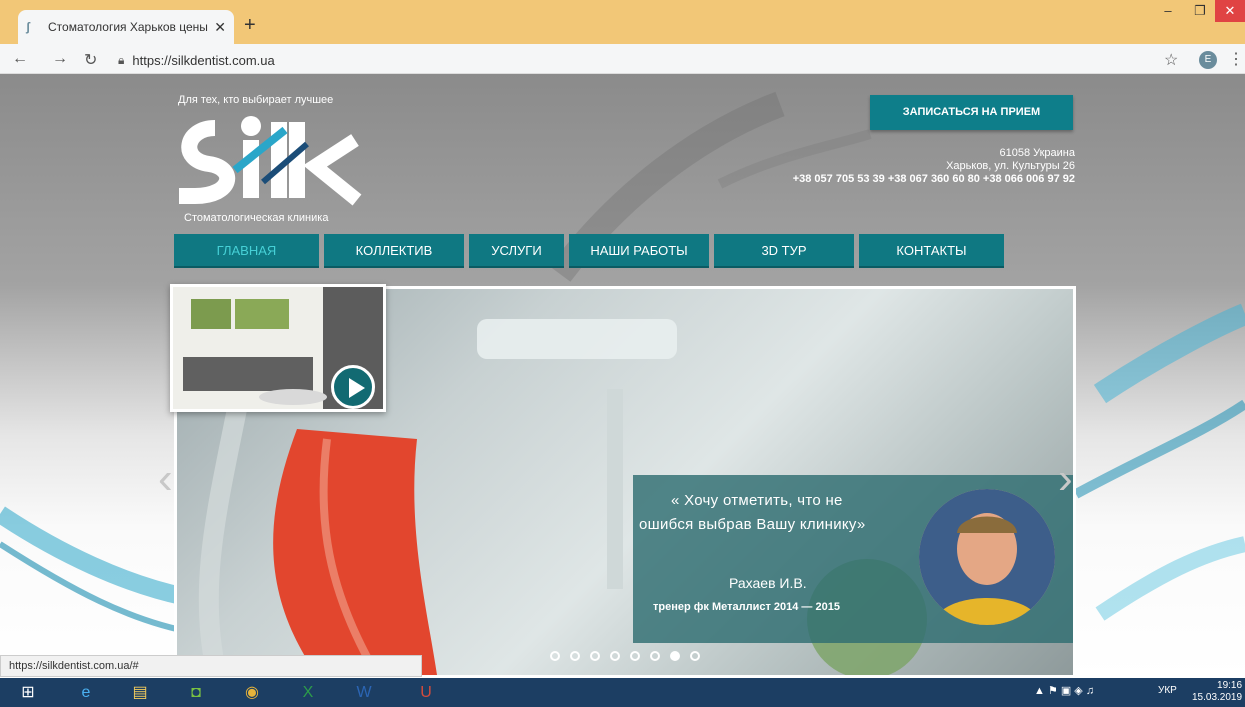 The height and width of the screenshot is (707, 1245). Describe the element at coordinates (140, 692) in the screenshot. I see `file-explorer-icon: ▤` at that location.